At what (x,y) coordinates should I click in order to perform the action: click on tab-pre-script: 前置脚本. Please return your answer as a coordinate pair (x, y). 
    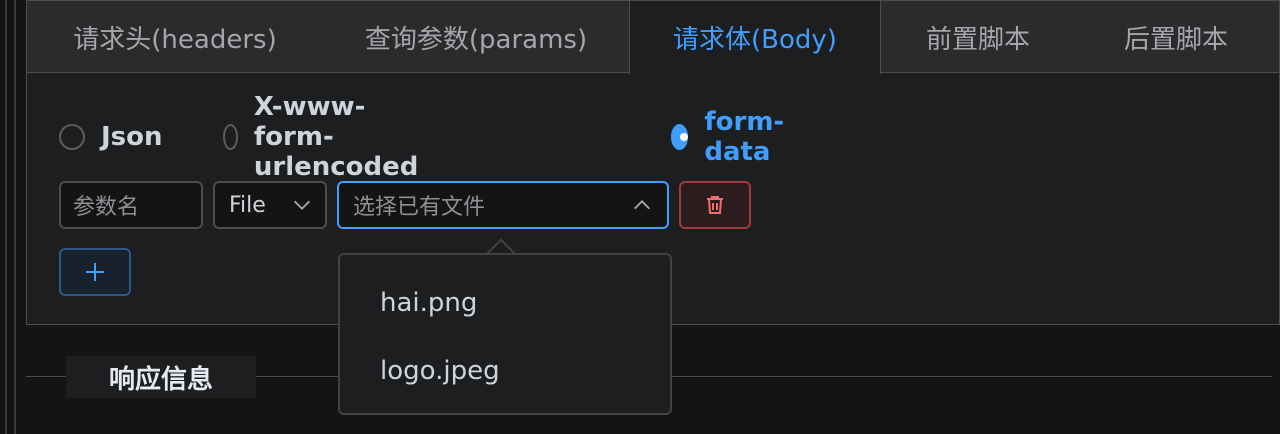
    Looking at the image, I should click on (978, 37).